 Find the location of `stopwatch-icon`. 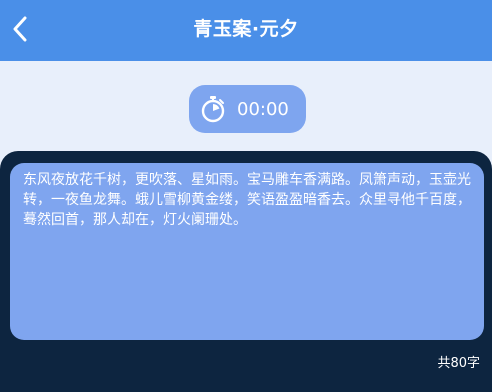

stopwatch-icon is located at coordinates (213, 109).